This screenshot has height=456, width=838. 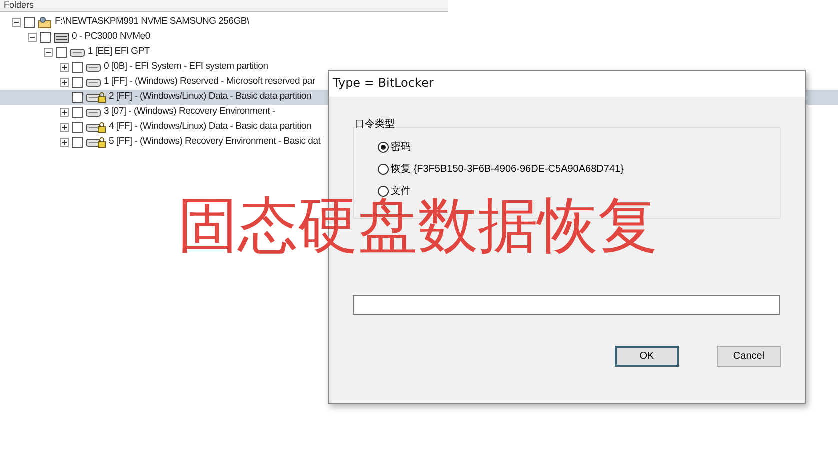 What do you see at coordinates (215, 142) in the screenshot?
I see `tree-label: 5 [FF] - (Windows) Recovery Environment - Basic dat` at bounding box center [215, 142].